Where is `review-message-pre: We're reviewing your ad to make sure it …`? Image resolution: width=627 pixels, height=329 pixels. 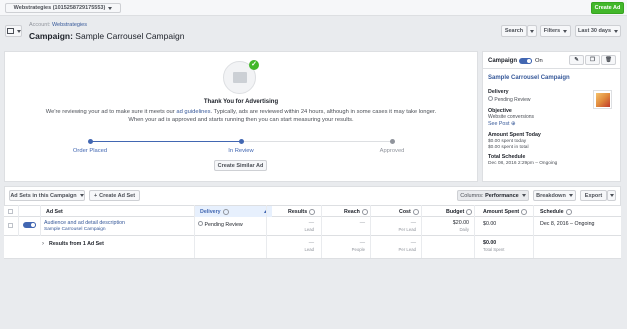
review-message-pre: We're reviewing your ad to make sure it … is located at coordinates (110, 112).